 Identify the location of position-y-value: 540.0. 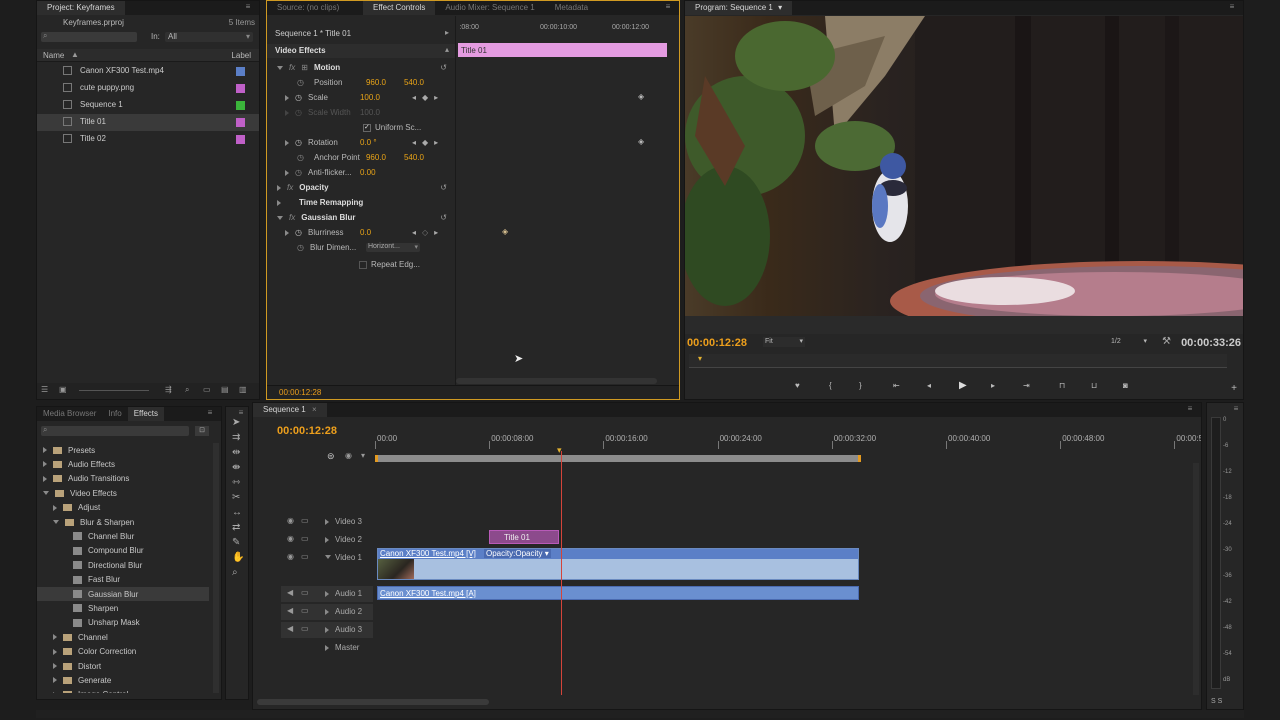
(414, 82).